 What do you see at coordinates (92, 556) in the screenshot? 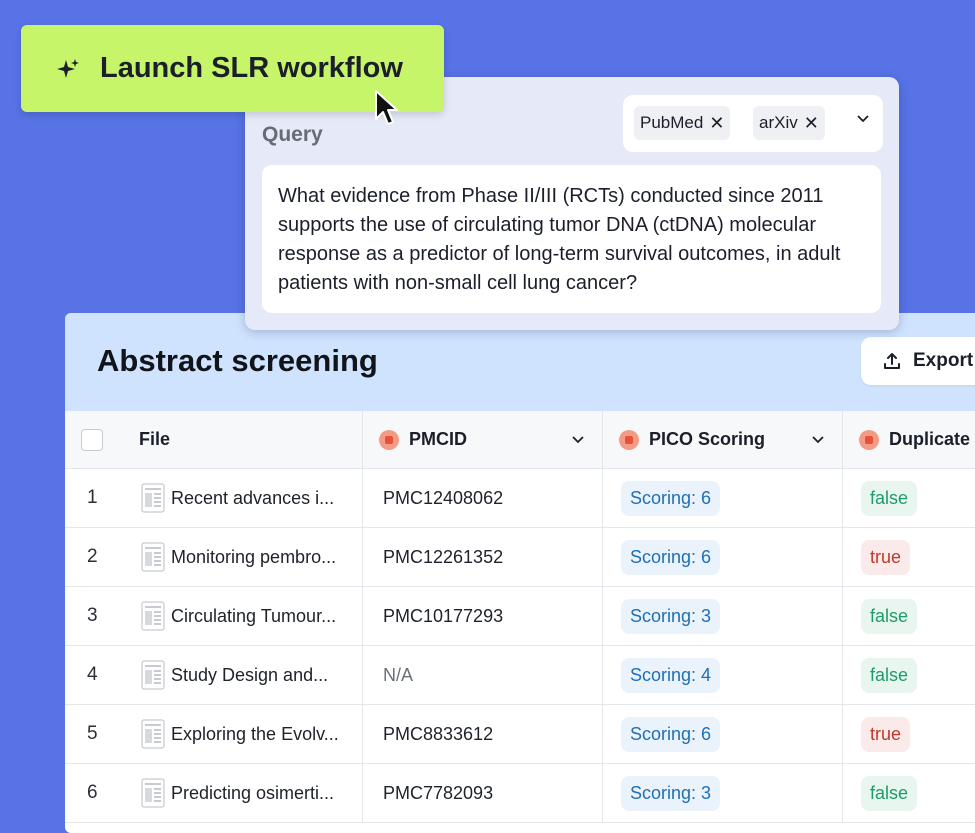
I see `row-index: 2` at bounding box center [92, 556].